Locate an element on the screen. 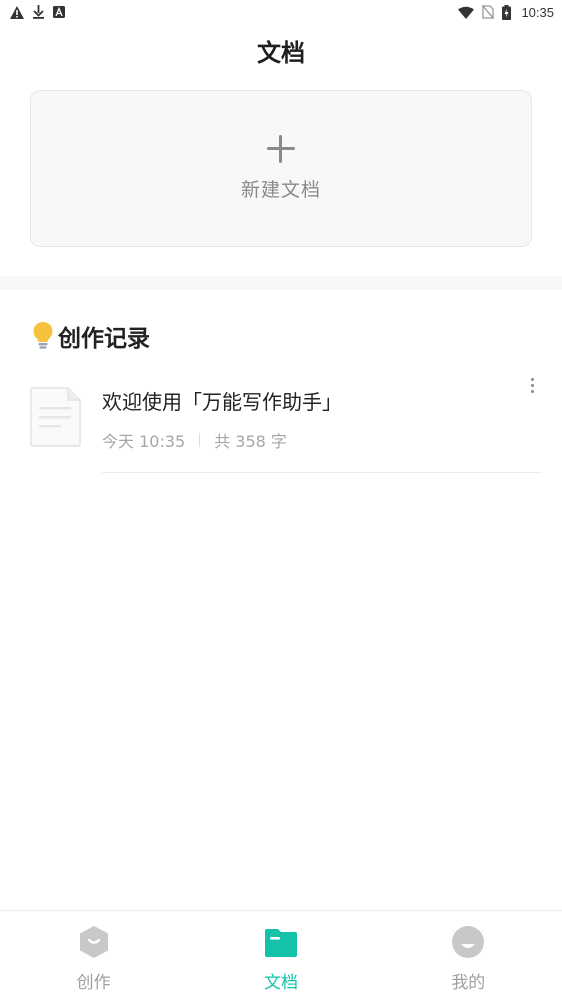 Image resolution: width=562 pixels, height=999 pixels. battery-charging-icon is located at coordinates (507, 12).